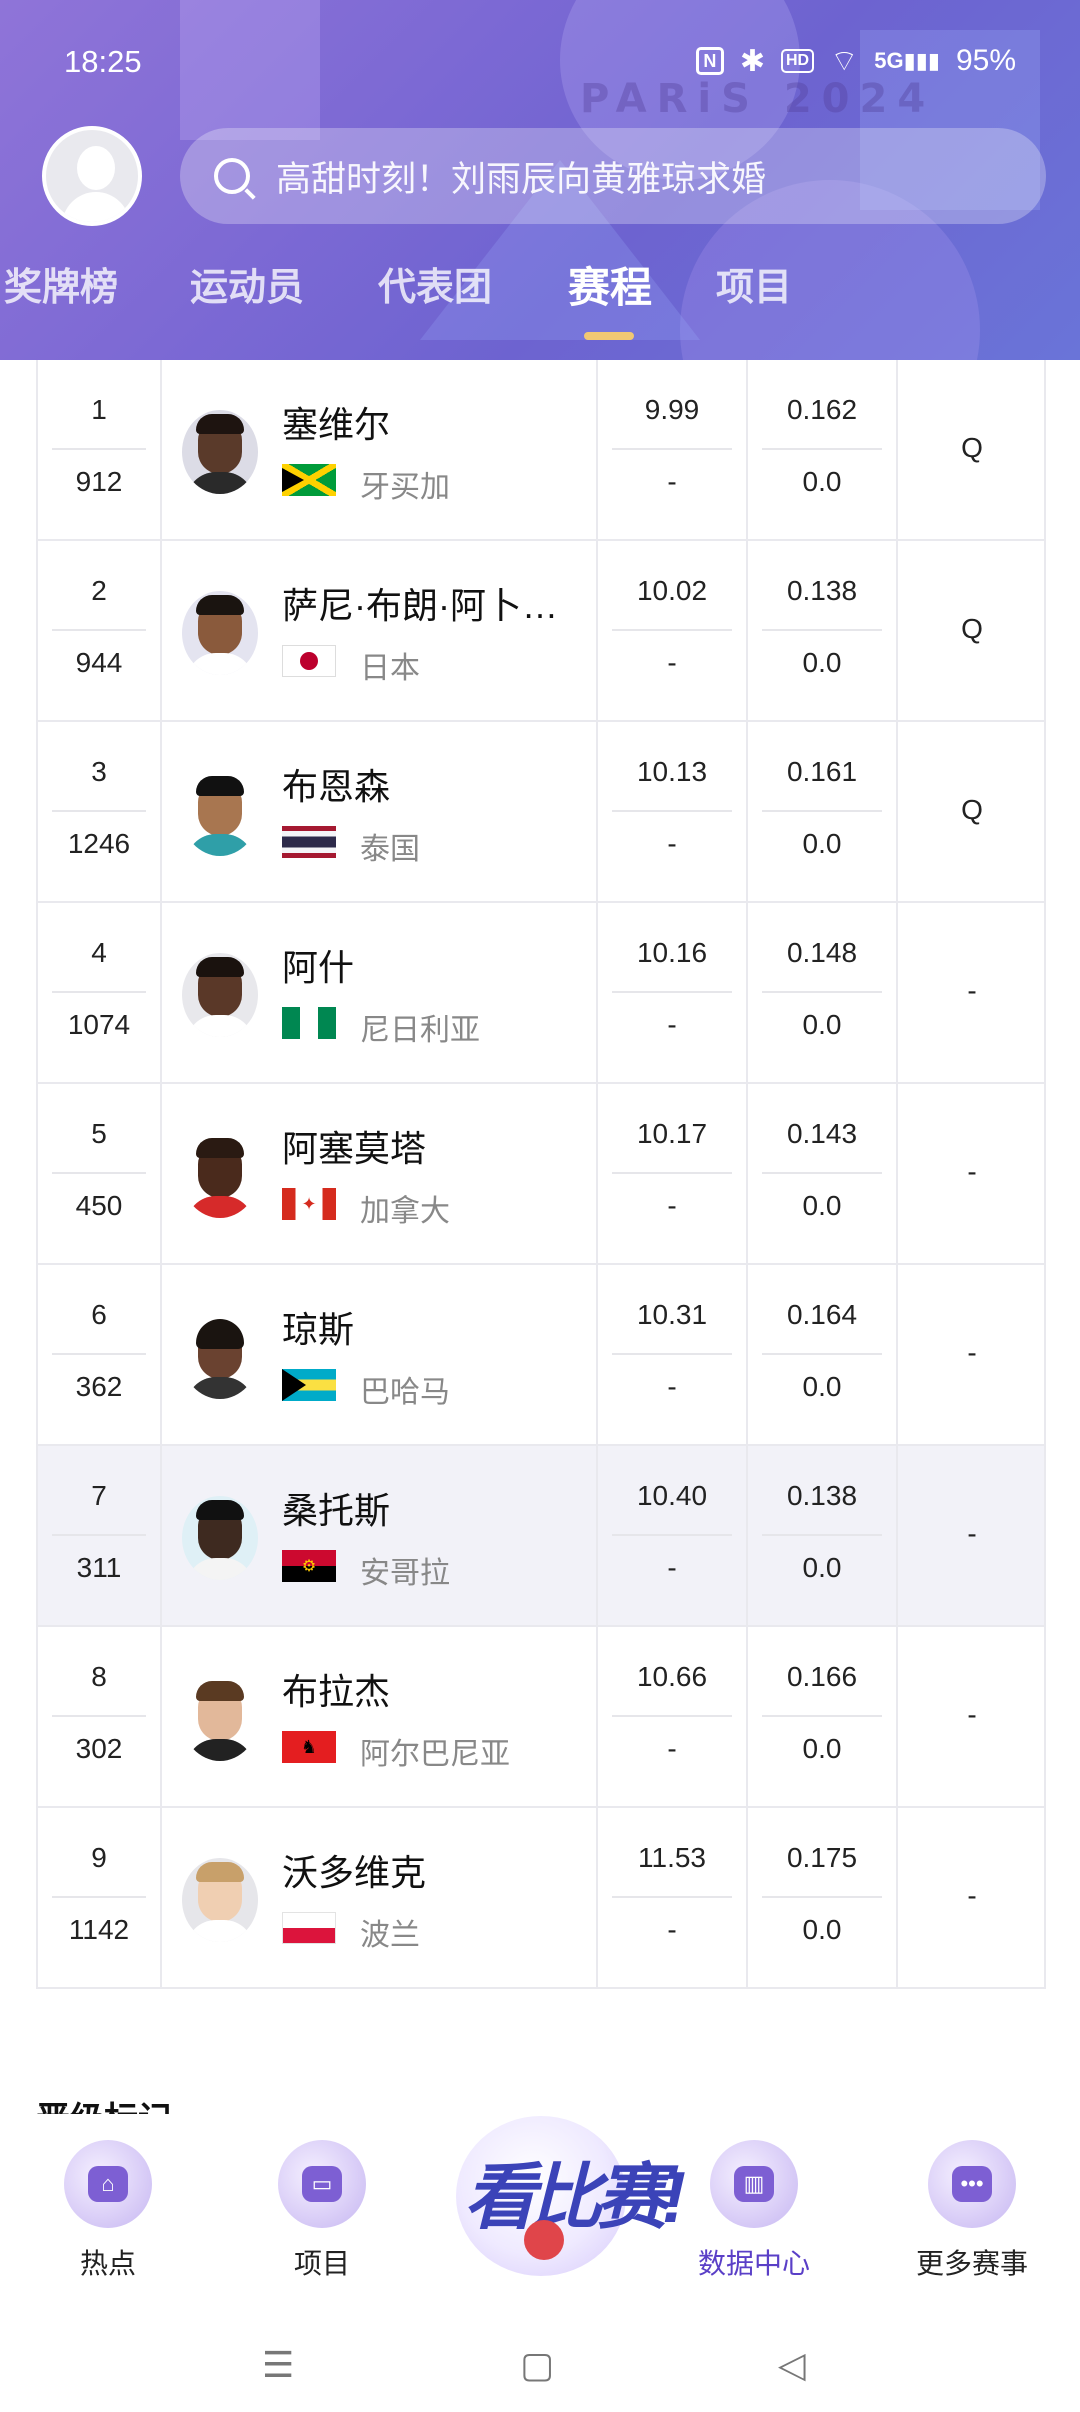 Image resolution: width=1080 pixels, height=2412 pixels. Describe the element at coordinates (336, 1691) in the screenshot. I see `athlete-name: 布拉杰` at that location.